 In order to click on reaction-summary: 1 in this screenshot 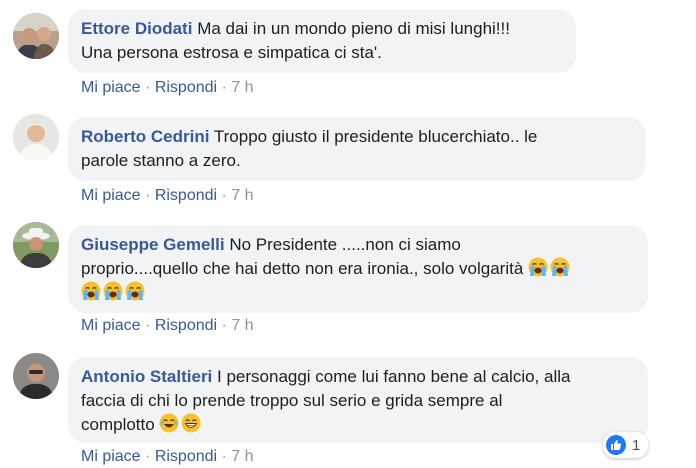, I will do `click(626, 445)`.